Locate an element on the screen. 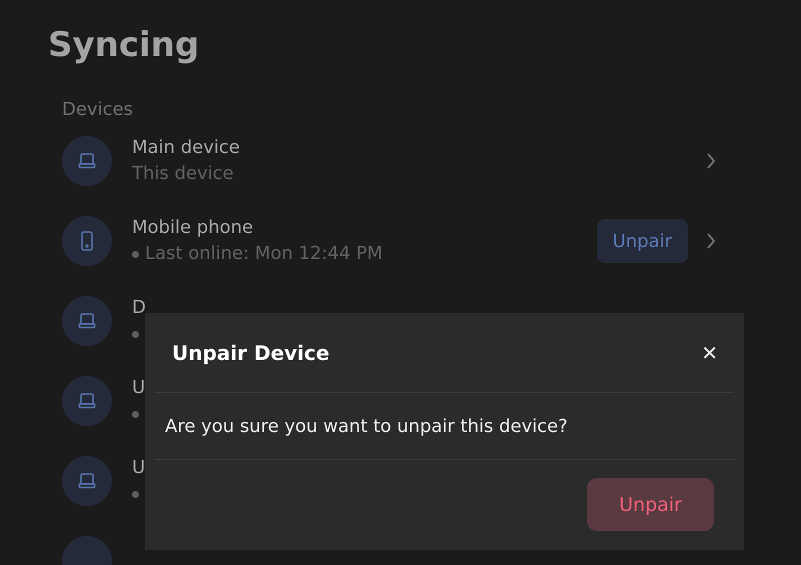  page-title: Syncing is located at coordinates (124, 45).